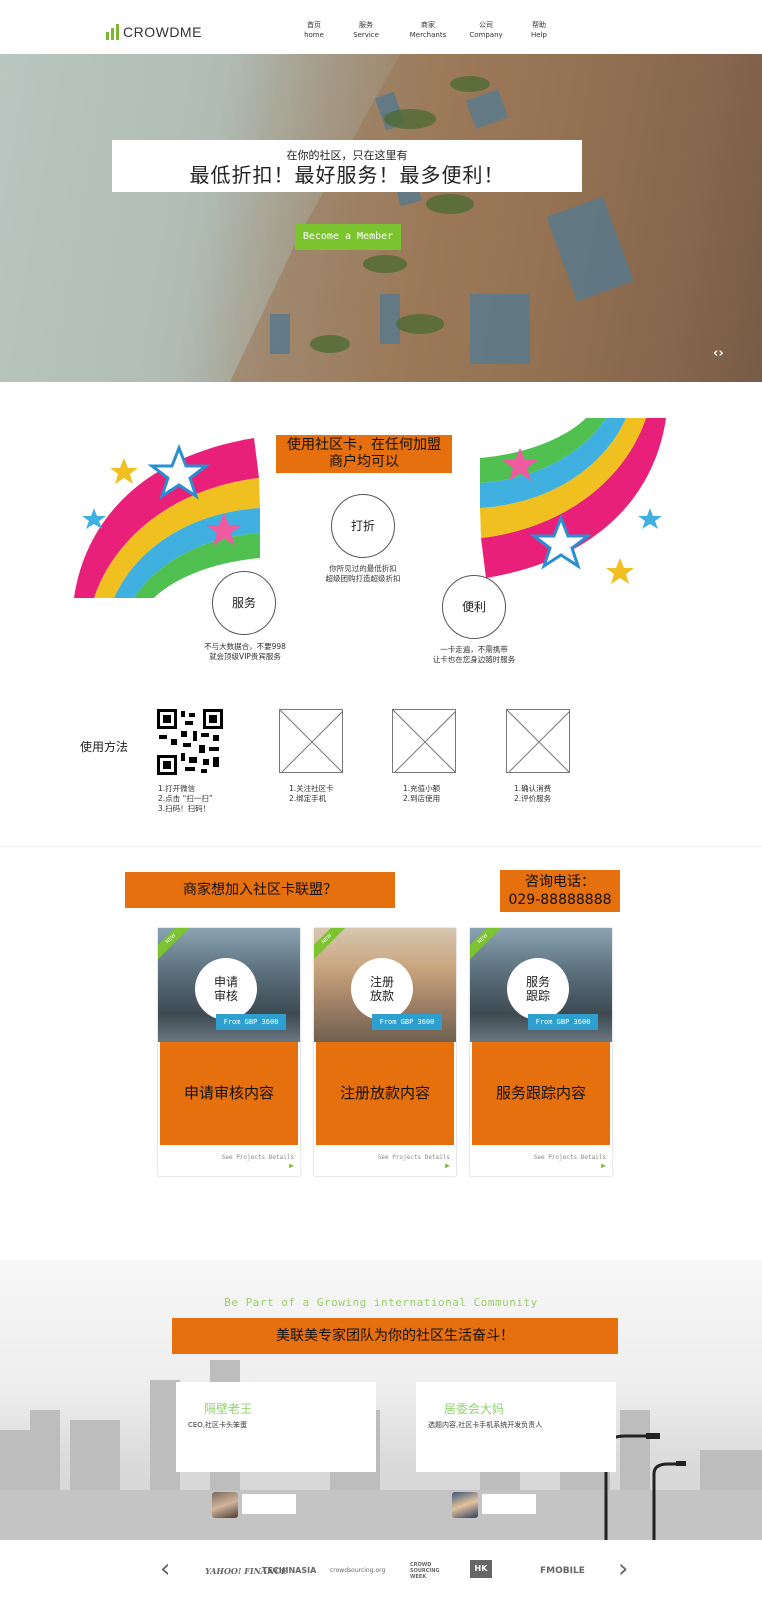 The image size is (762, 1600). I want to click on usage-step-4: 1.确认消费 2.评价服务, so click(532, 794).